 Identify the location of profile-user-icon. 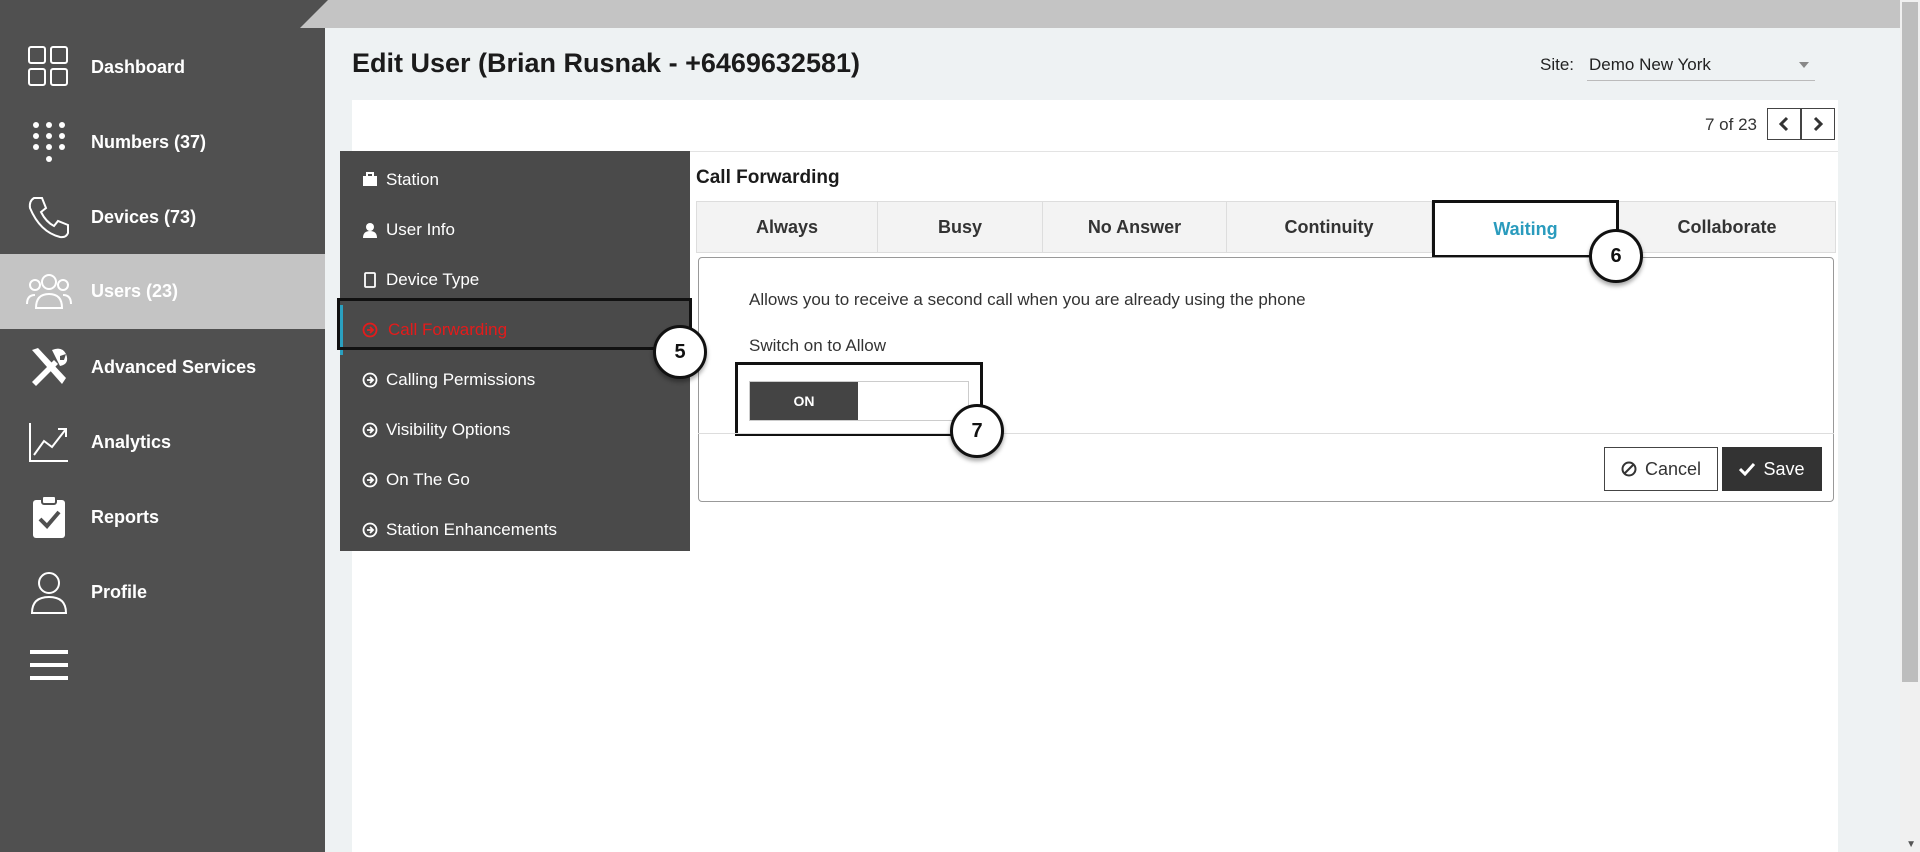
(49, 593).